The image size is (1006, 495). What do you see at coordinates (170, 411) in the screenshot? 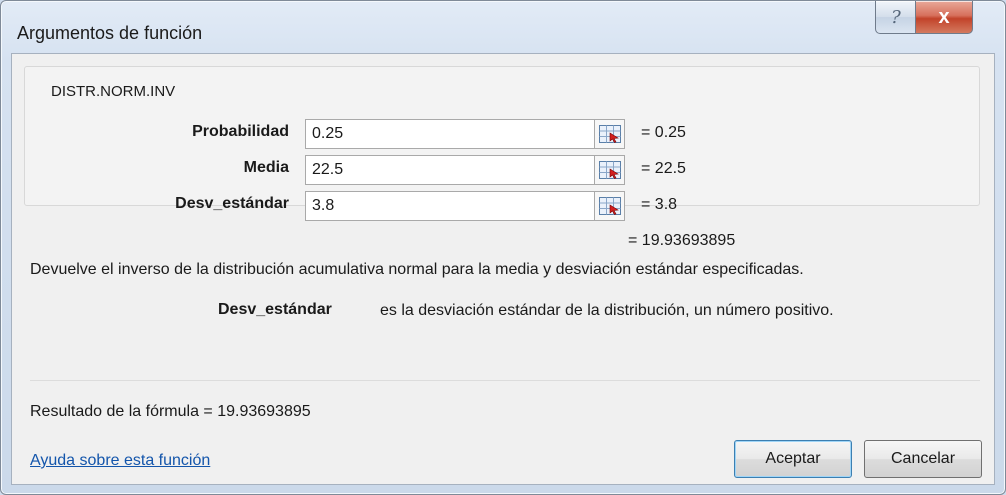
I see `formula-result: Resultado de la fórmula = 19.93693895` at bounding box center [170, 411].